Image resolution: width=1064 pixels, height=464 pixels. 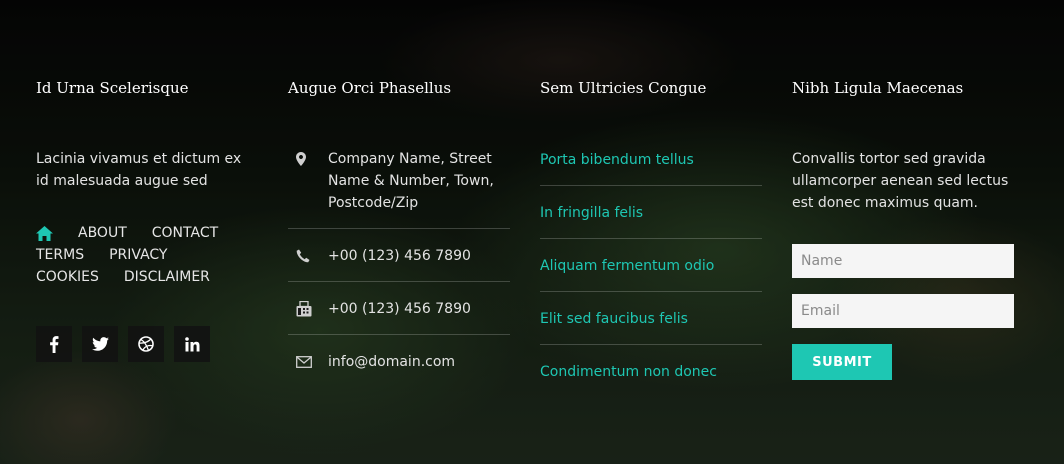 I want to click on facebook-button, so click(x=54, y=344).